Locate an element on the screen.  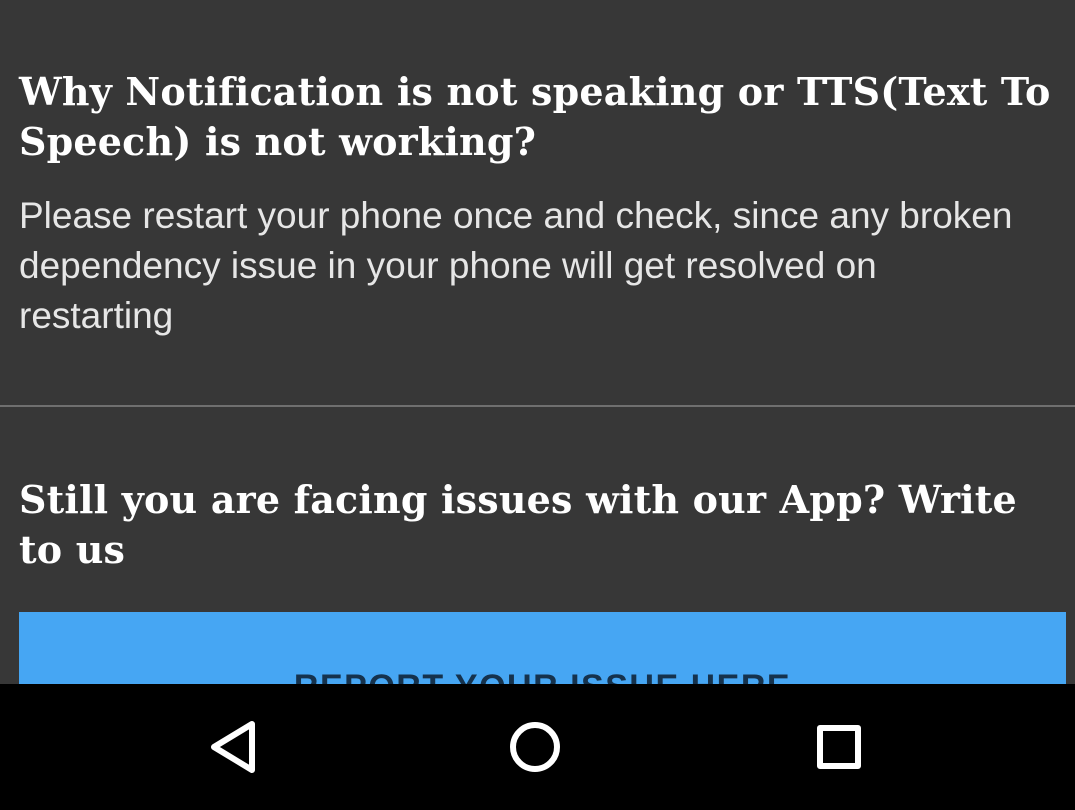
home-icon is located at coordinates (535, 747).